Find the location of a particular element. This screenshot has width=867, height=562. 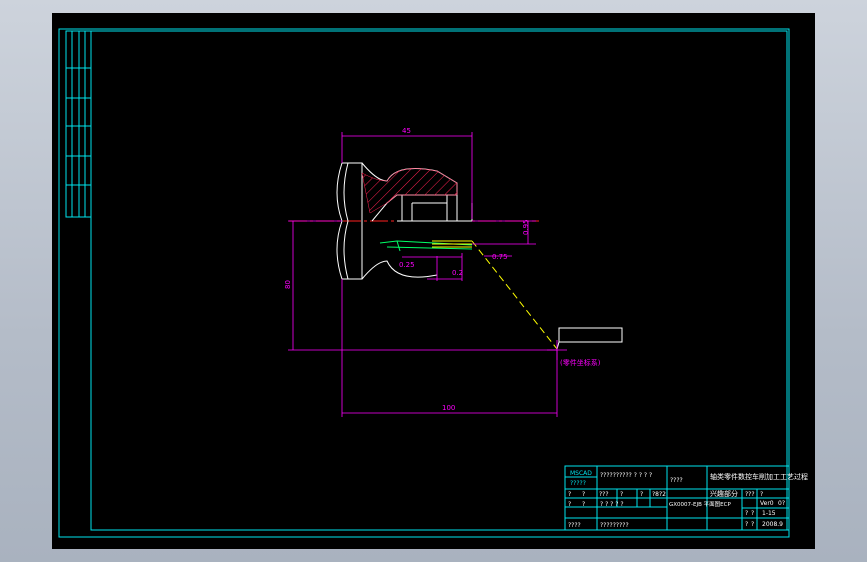

dim-d1: 0.75 is located at coordinates (500, 257).